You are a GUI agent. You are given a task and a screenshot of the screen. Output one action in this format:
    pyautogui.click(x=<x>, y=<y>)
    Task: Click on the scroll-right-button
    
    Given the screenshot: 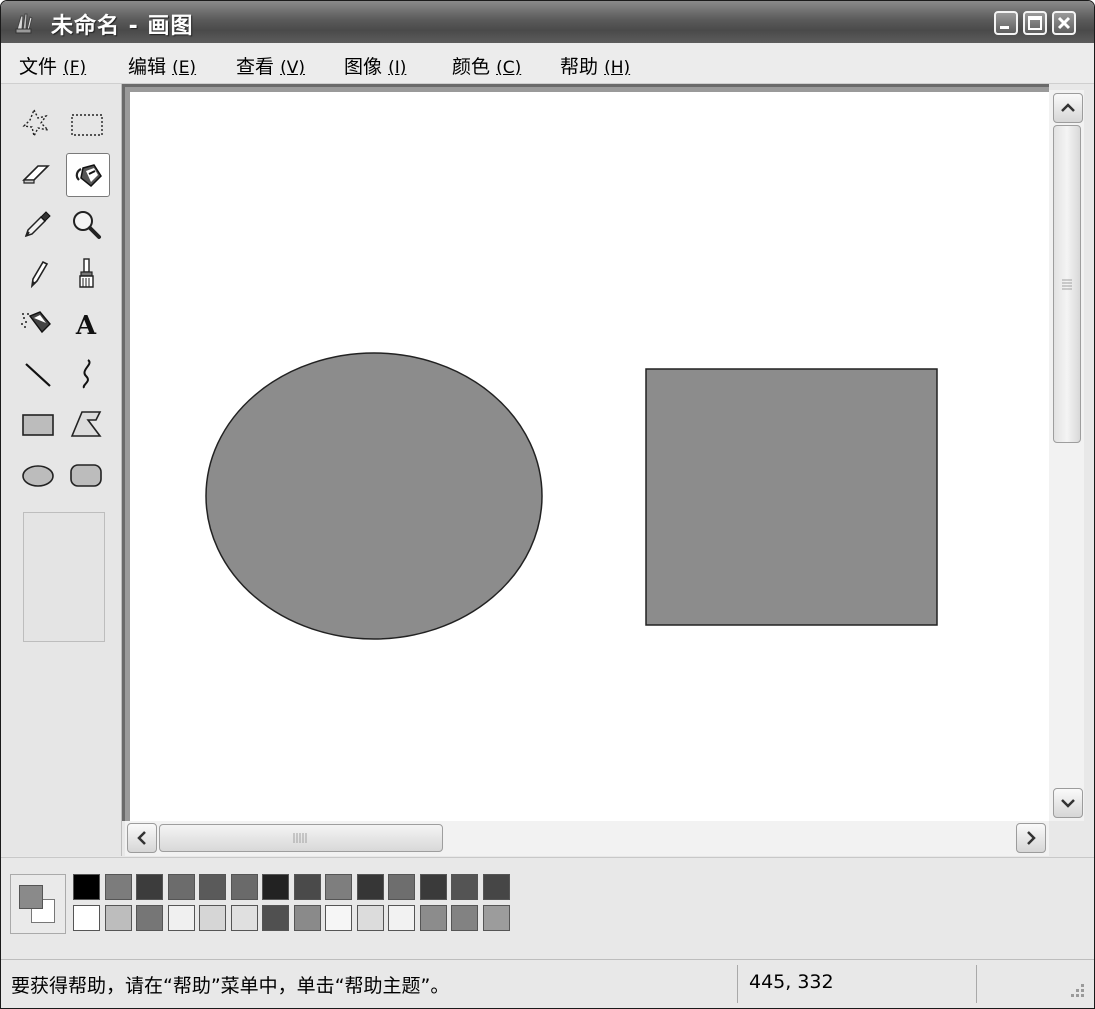 What is the action you would take?
    pyautogui.click(x=1031, y=838)
    